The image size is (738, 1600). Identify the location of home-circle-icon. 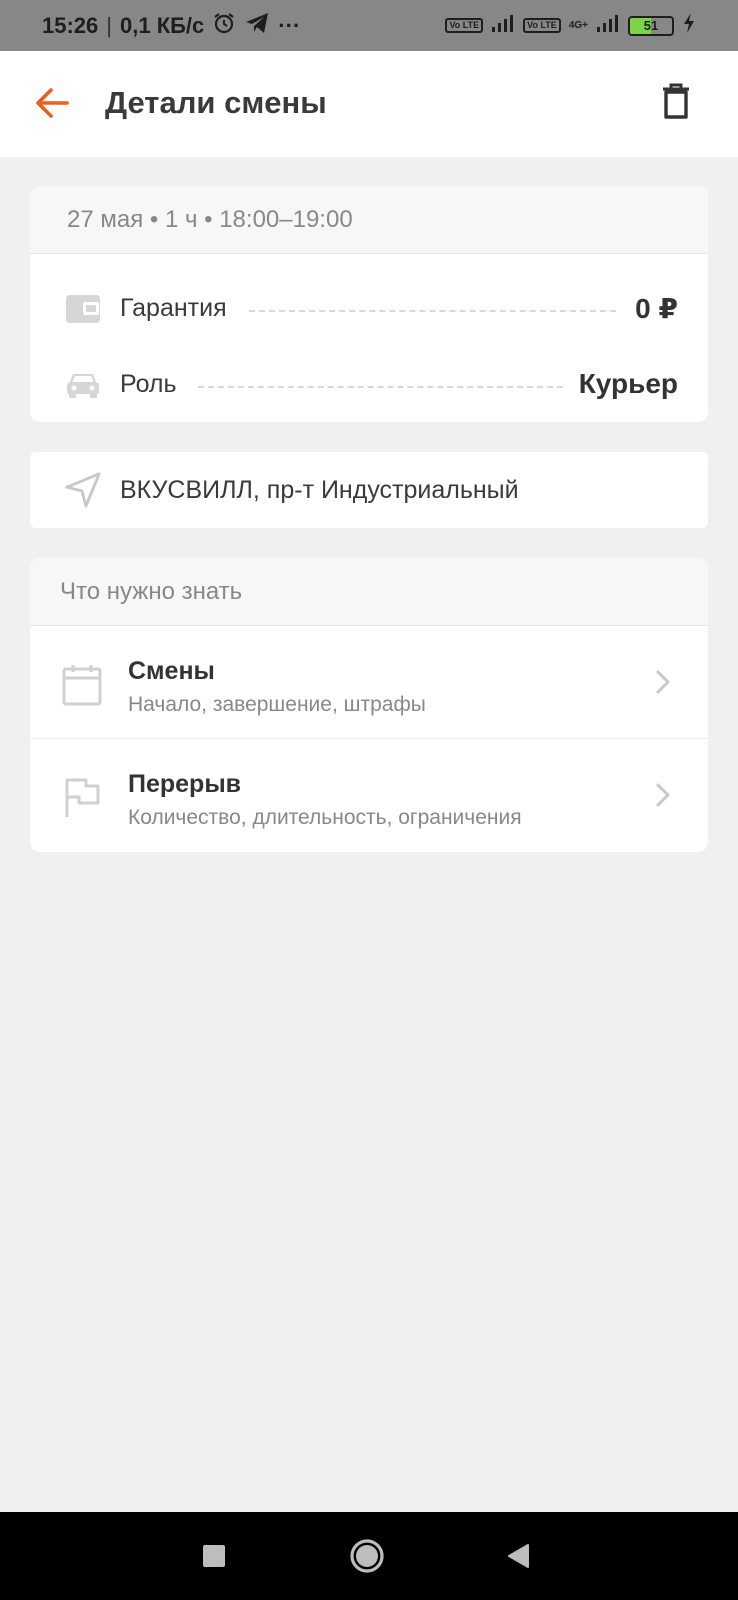
(367, 1558).